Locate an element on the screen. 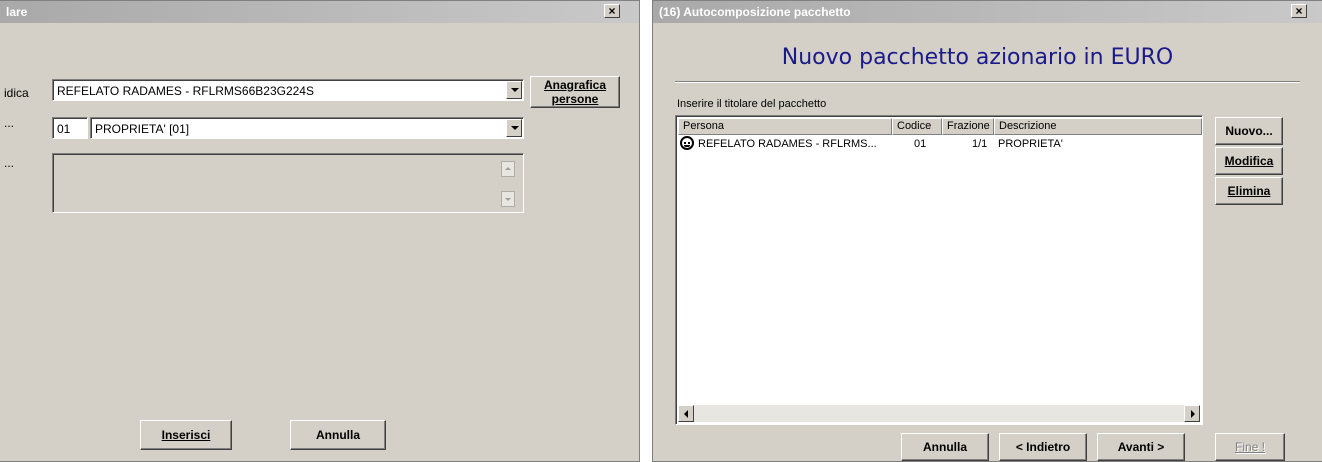  scroll-right-icon is located at coordinates (1192, 413).